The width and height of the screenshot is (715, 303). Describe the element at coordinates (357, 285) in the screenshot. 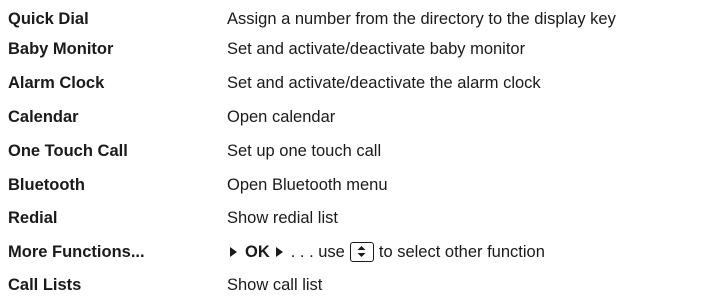

I see `table-row: Call Lists Show call list` at that location.